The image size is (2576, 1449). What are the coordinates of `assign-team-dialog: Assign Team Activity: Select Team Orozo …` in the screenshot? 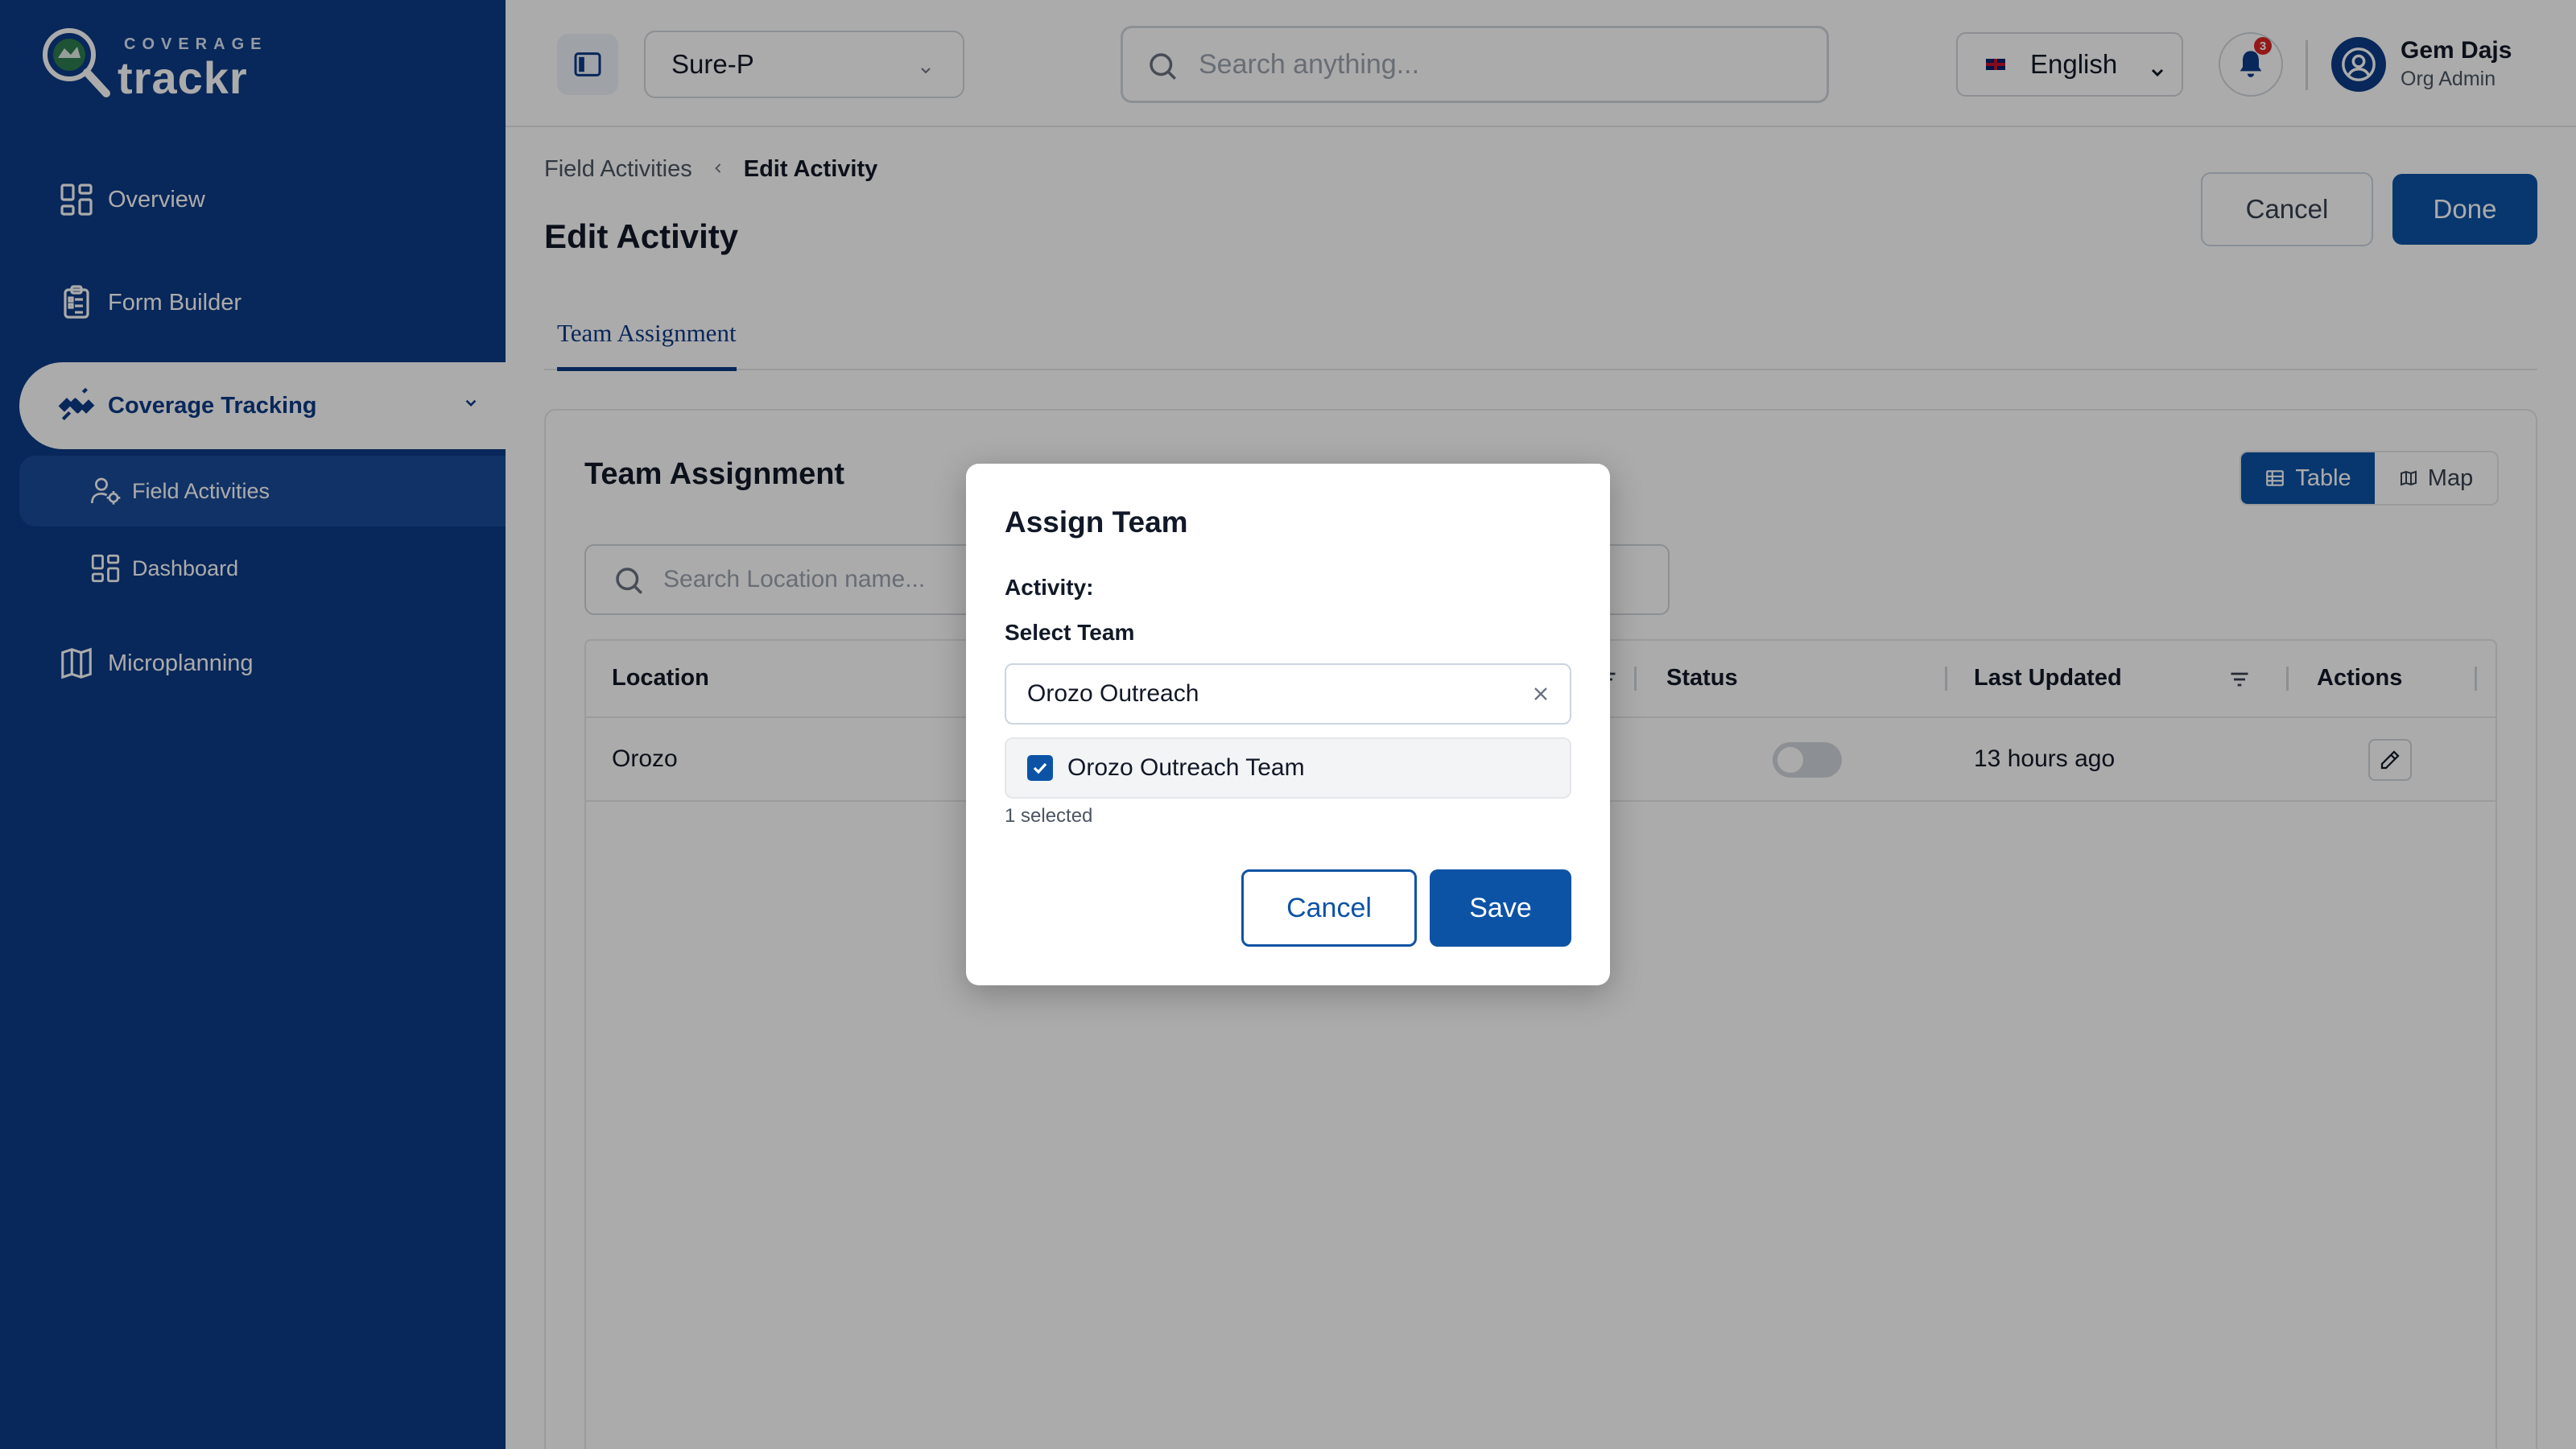 It's located at (1288, 724).